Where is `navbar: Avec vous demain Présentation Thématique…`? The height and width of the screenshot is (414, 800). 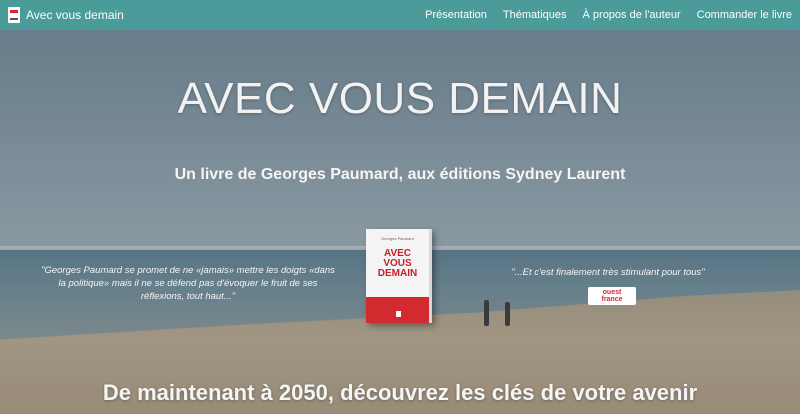 navbar: Avec vous demain Présentation Thématique… is located at coordinates (400, 15).